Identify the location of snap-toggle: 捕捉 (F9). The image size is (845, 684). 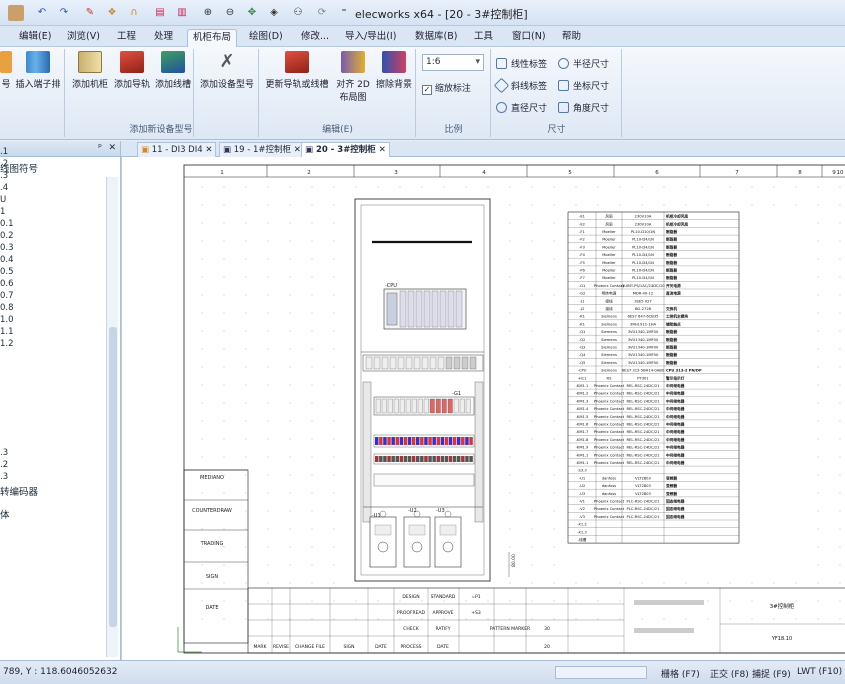
(771, 673).